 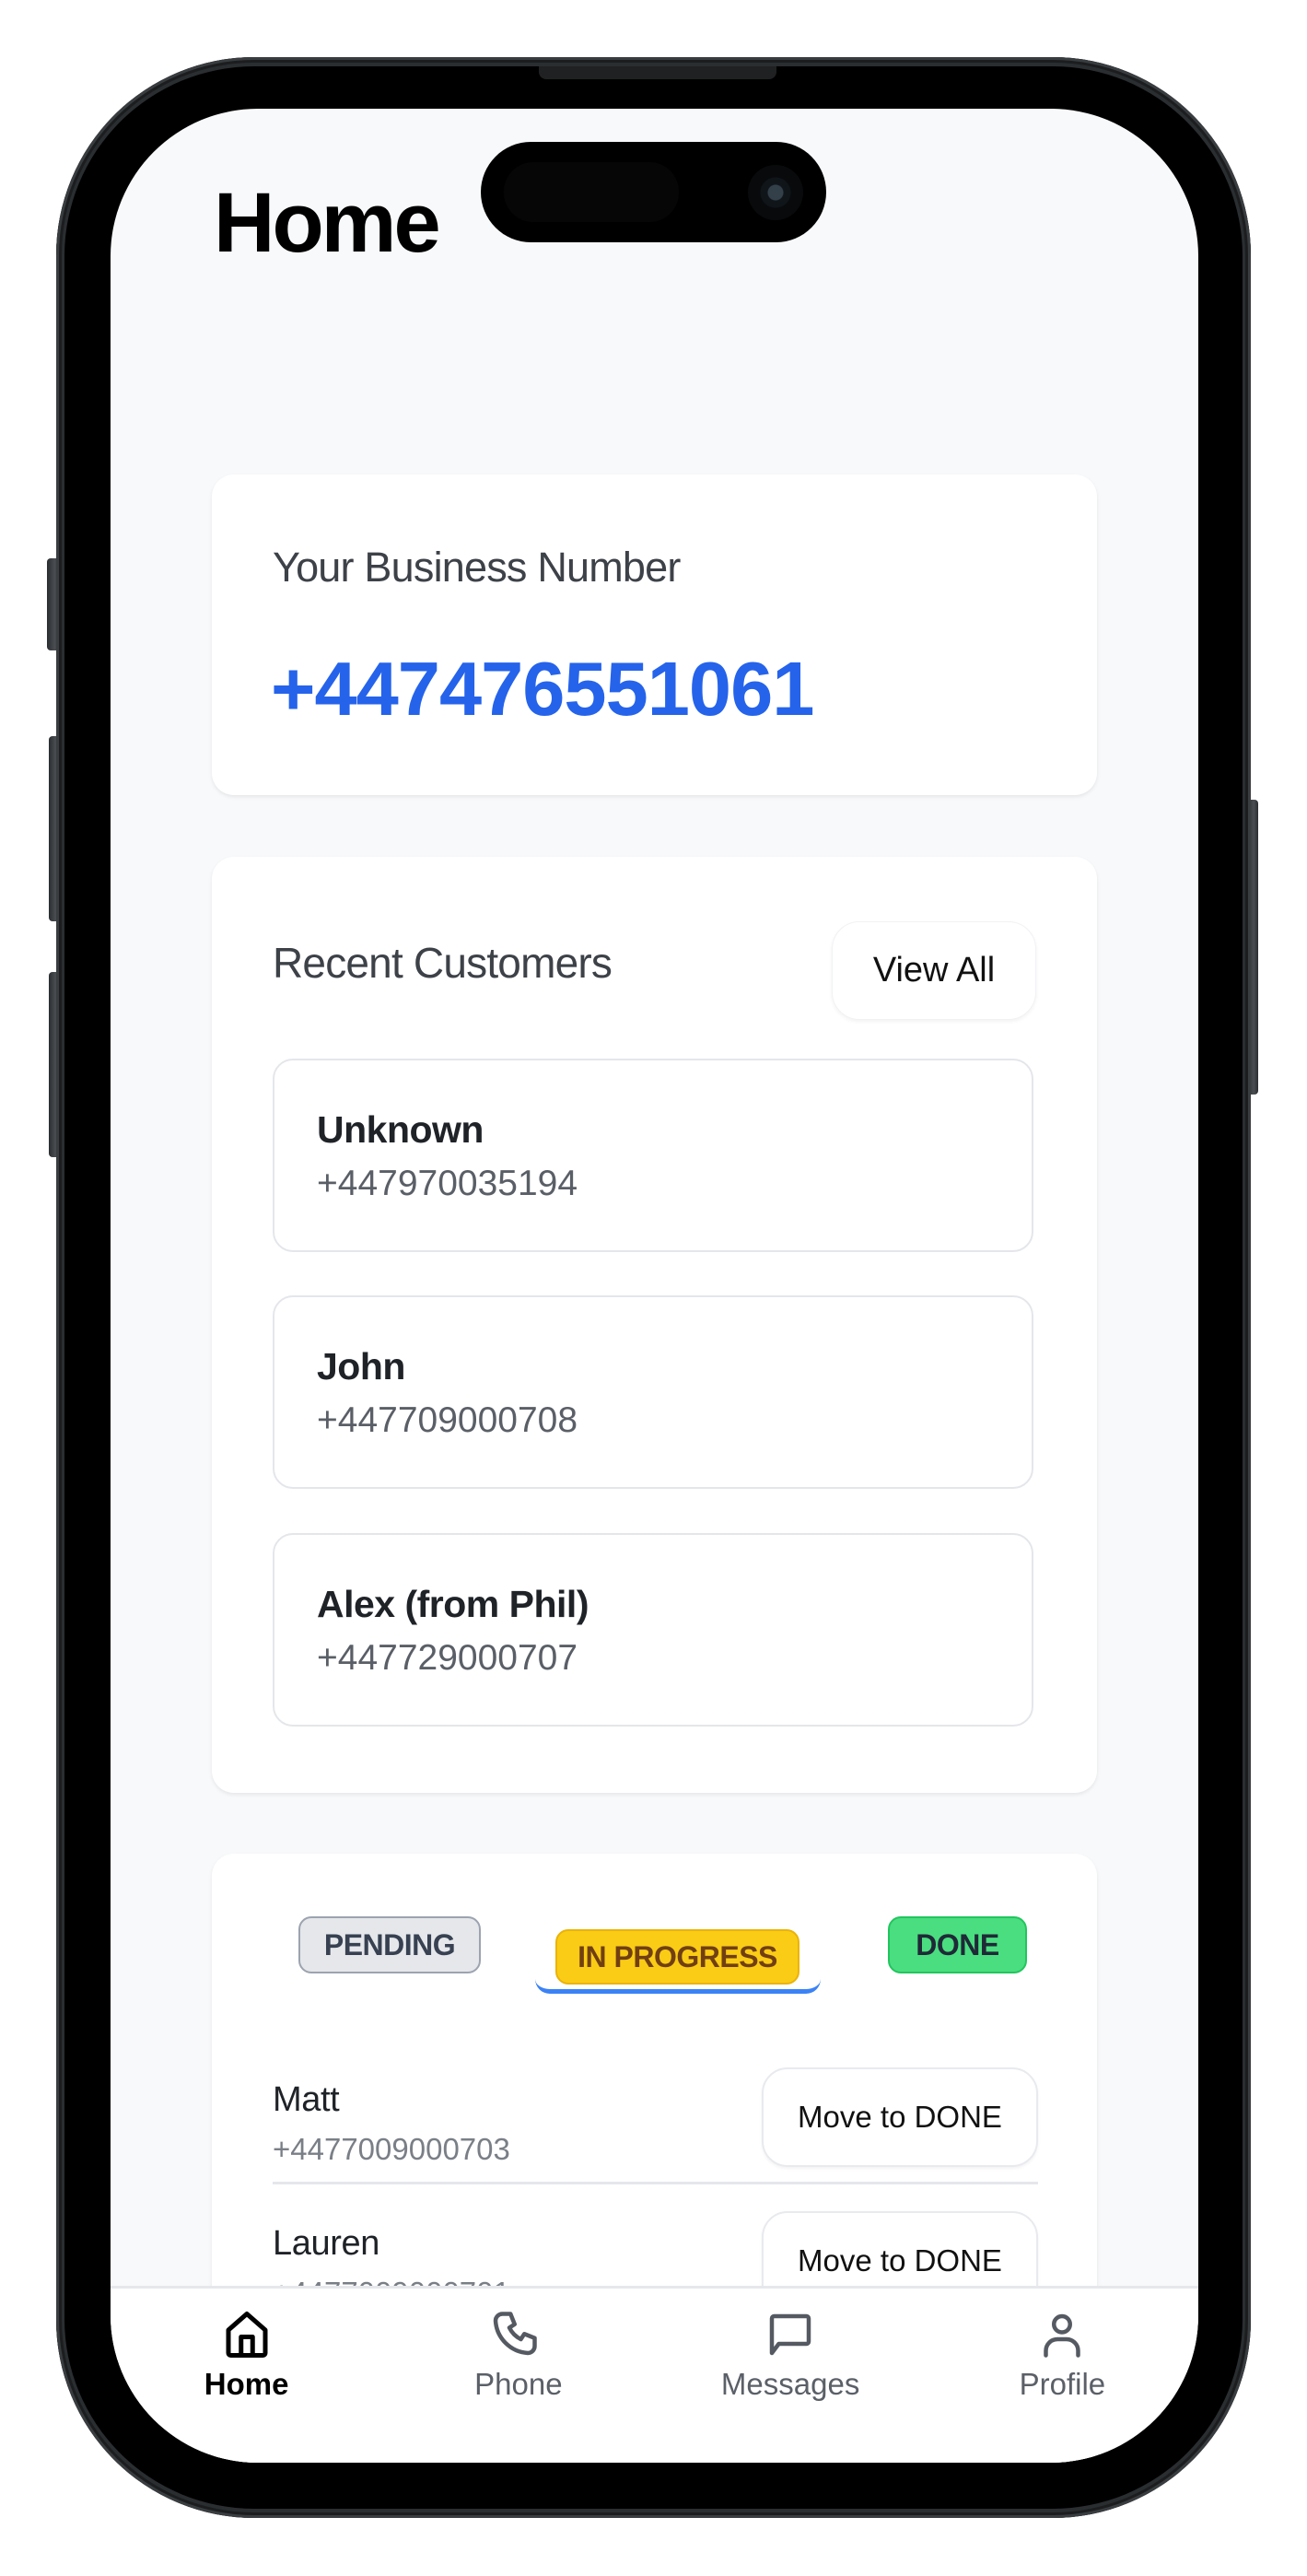 What do you see at coordinates (775, 192) in the screenshot?
I see `front-camera-icon` at bounding box center [775, 192].